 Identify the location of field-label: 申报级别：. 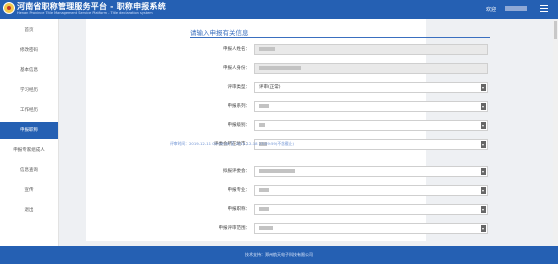
(239, 125).